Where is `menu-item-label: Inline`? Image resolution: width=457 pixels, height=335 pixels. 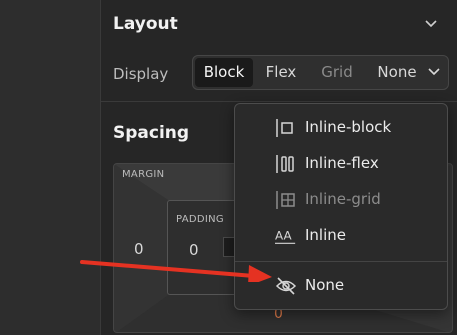 menu-item-label: Inline is located at coordinates (326, 235).